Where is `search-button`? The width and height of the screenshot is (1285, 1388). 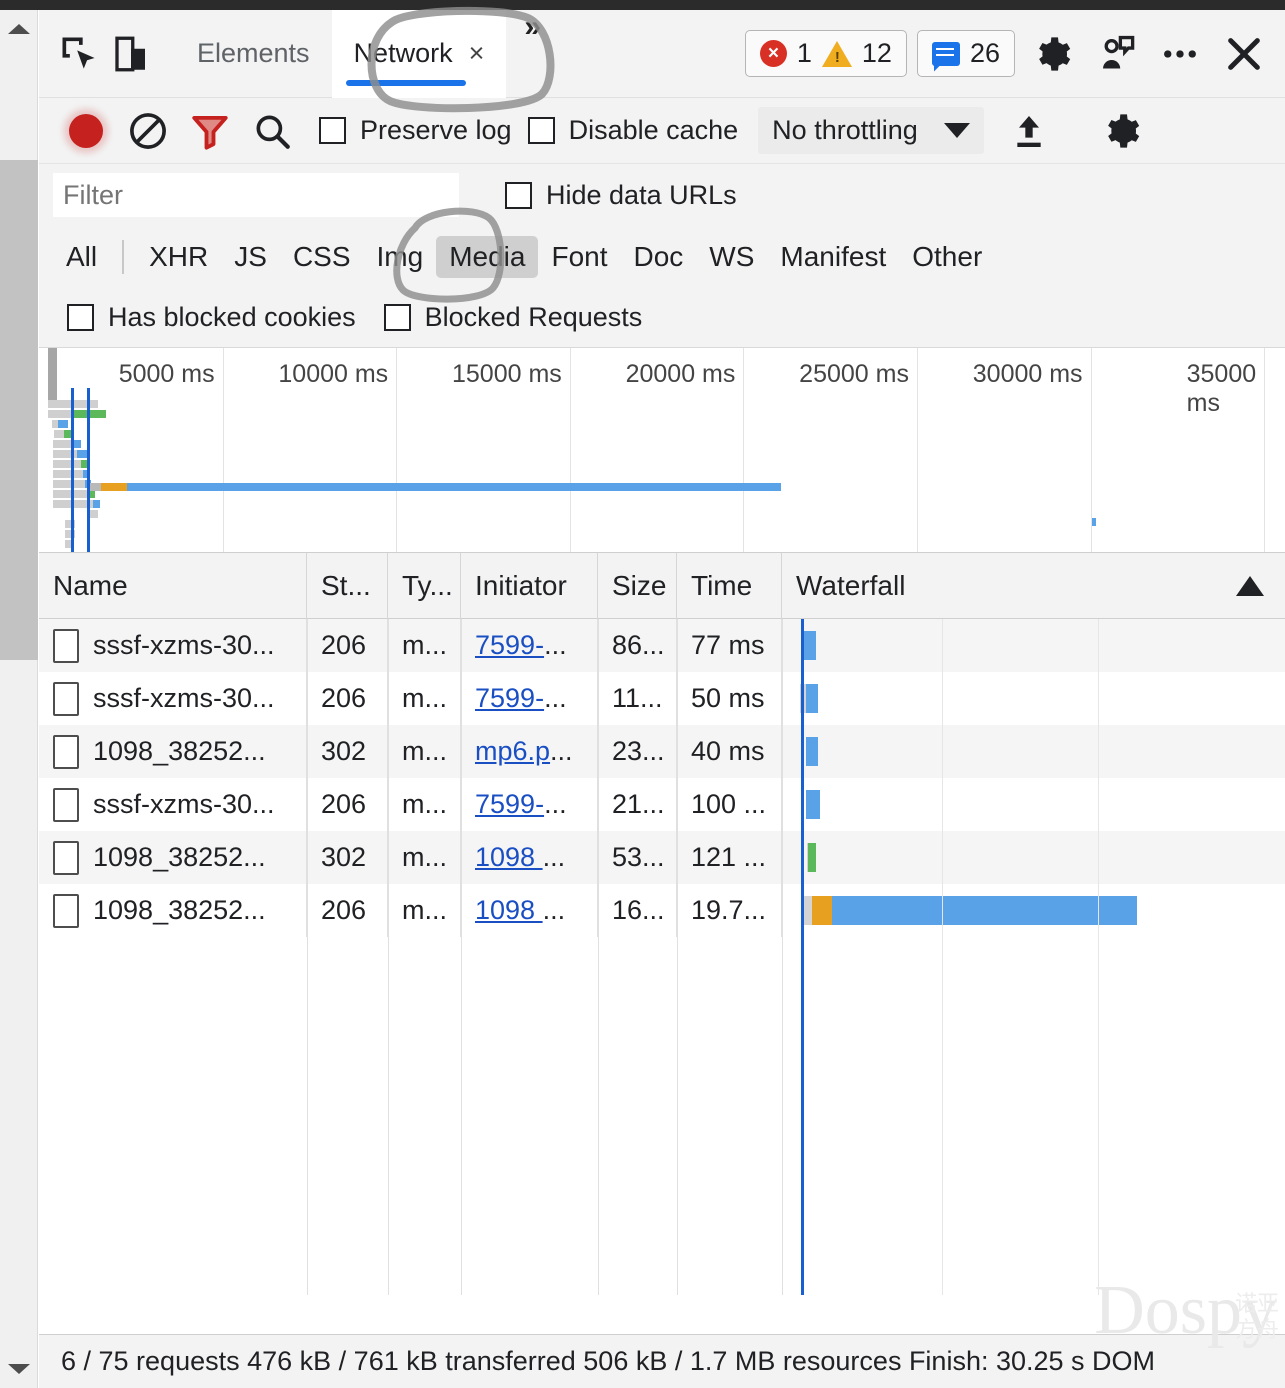
search-button is located at coordinates (272, 131).